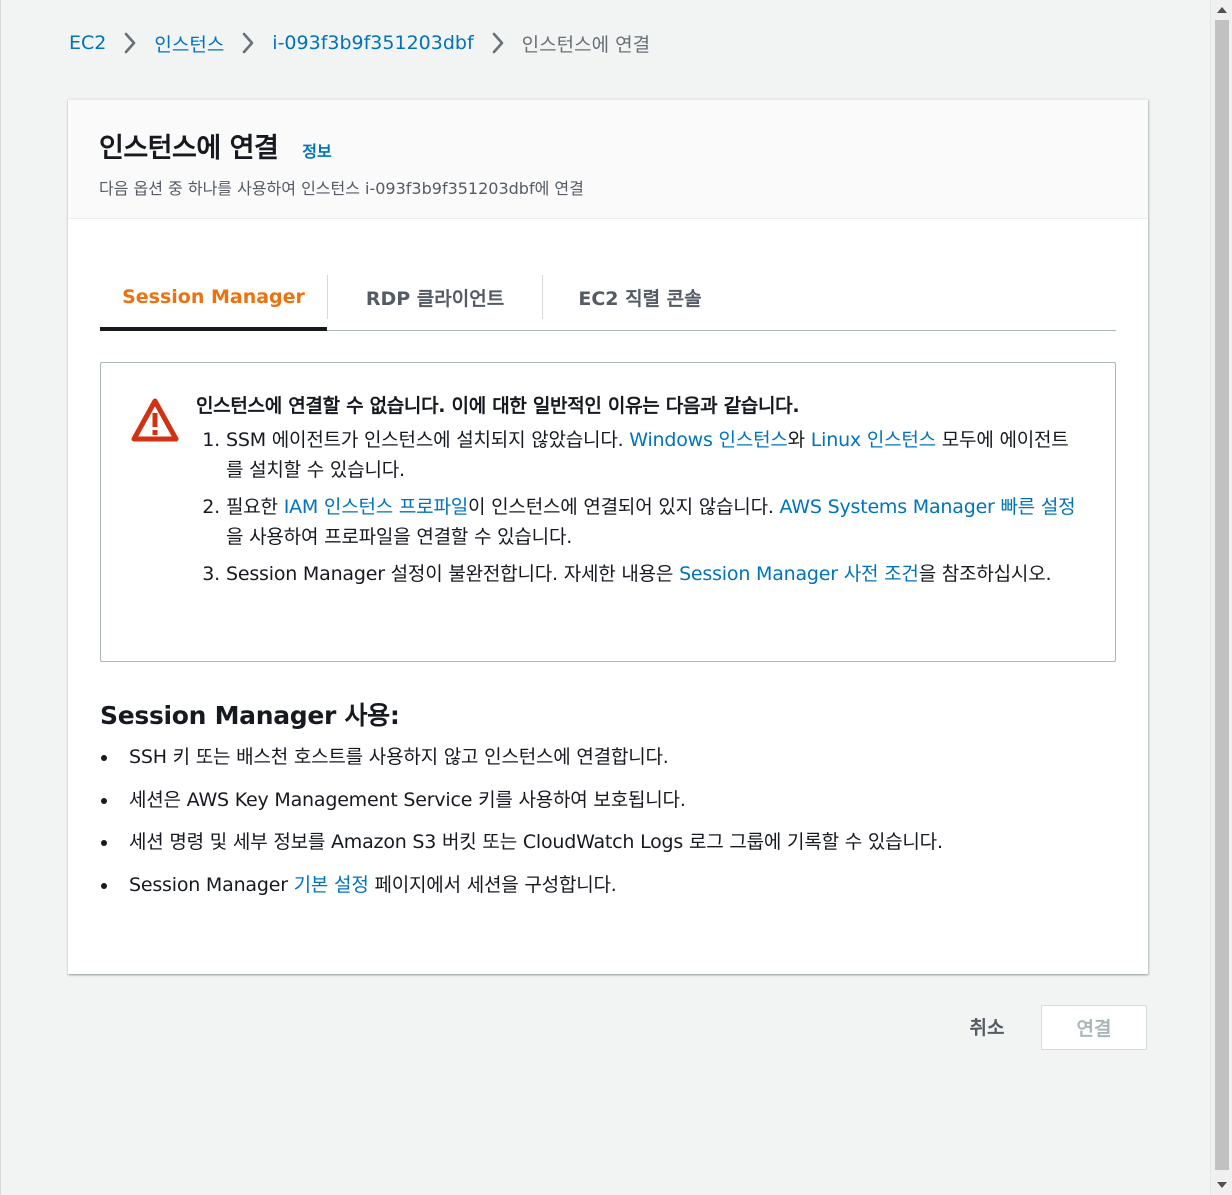 The height and width of the screenshot is (1195, 1232). What do you see at coordinates (799, 574) in the screenshot?
I see `session-manager-prerequisites-link: Session Manager 사전 조건` at bounding box center [799, 574].